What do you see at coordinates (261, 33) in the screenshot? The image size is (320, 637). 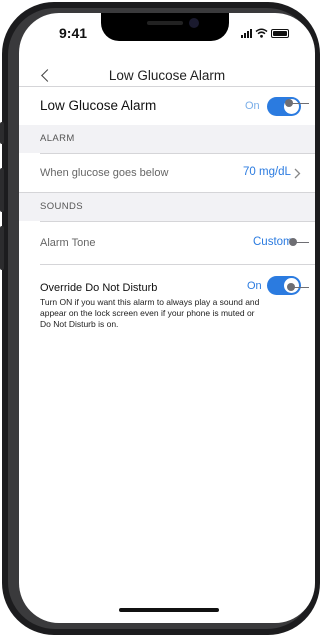 I see `wifi-icon` at bounding box center [261, 33].